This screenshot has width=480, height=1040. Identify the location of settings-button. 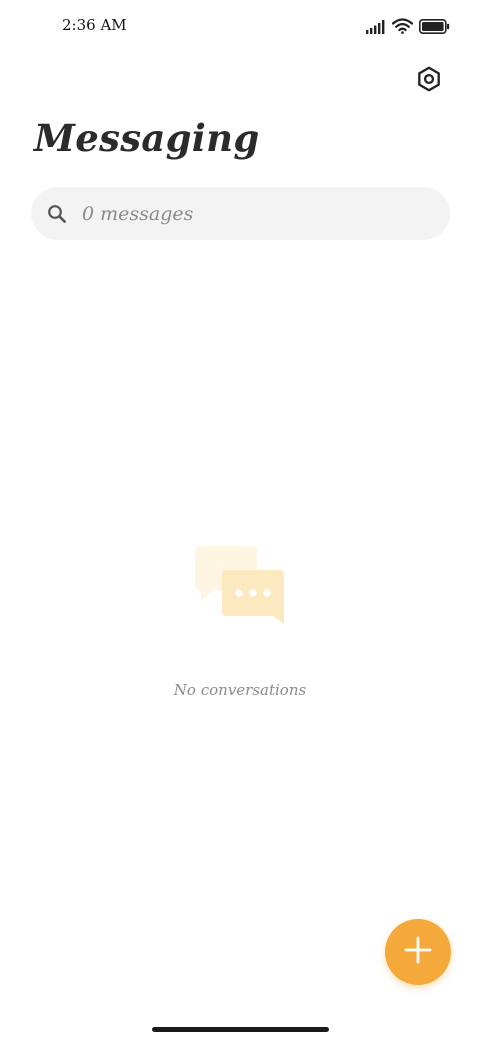
(429, 81).